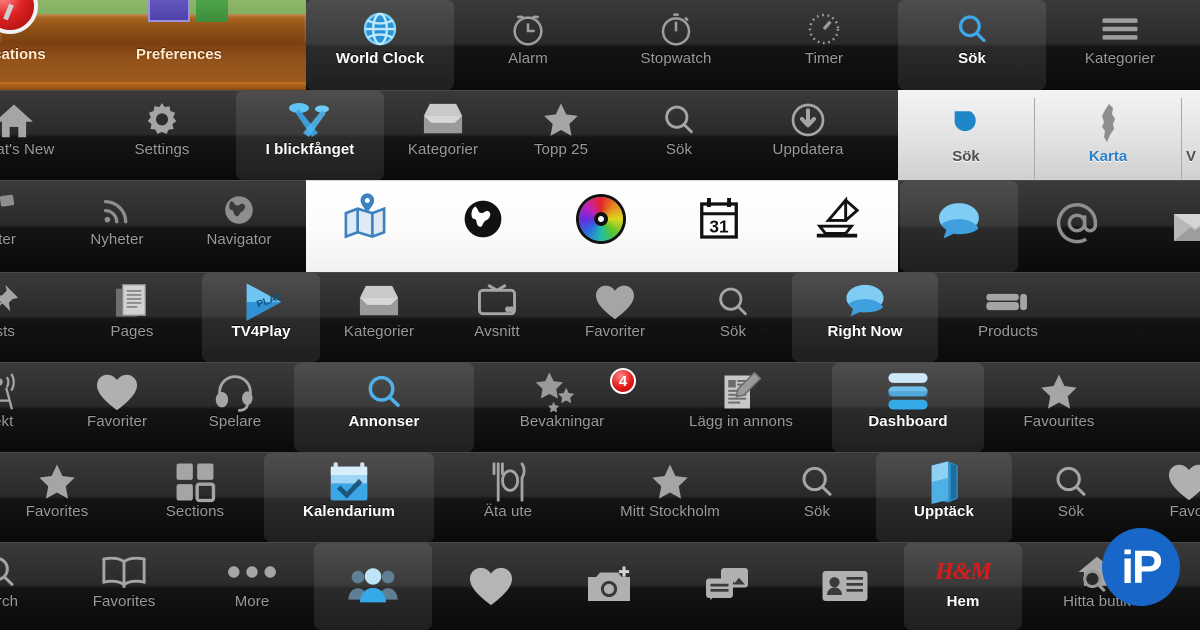  What do you see at coordinates (380, 45) in the screenshot?
I see `tab-world-clock: World Clock` at bounding box center [380, 45].